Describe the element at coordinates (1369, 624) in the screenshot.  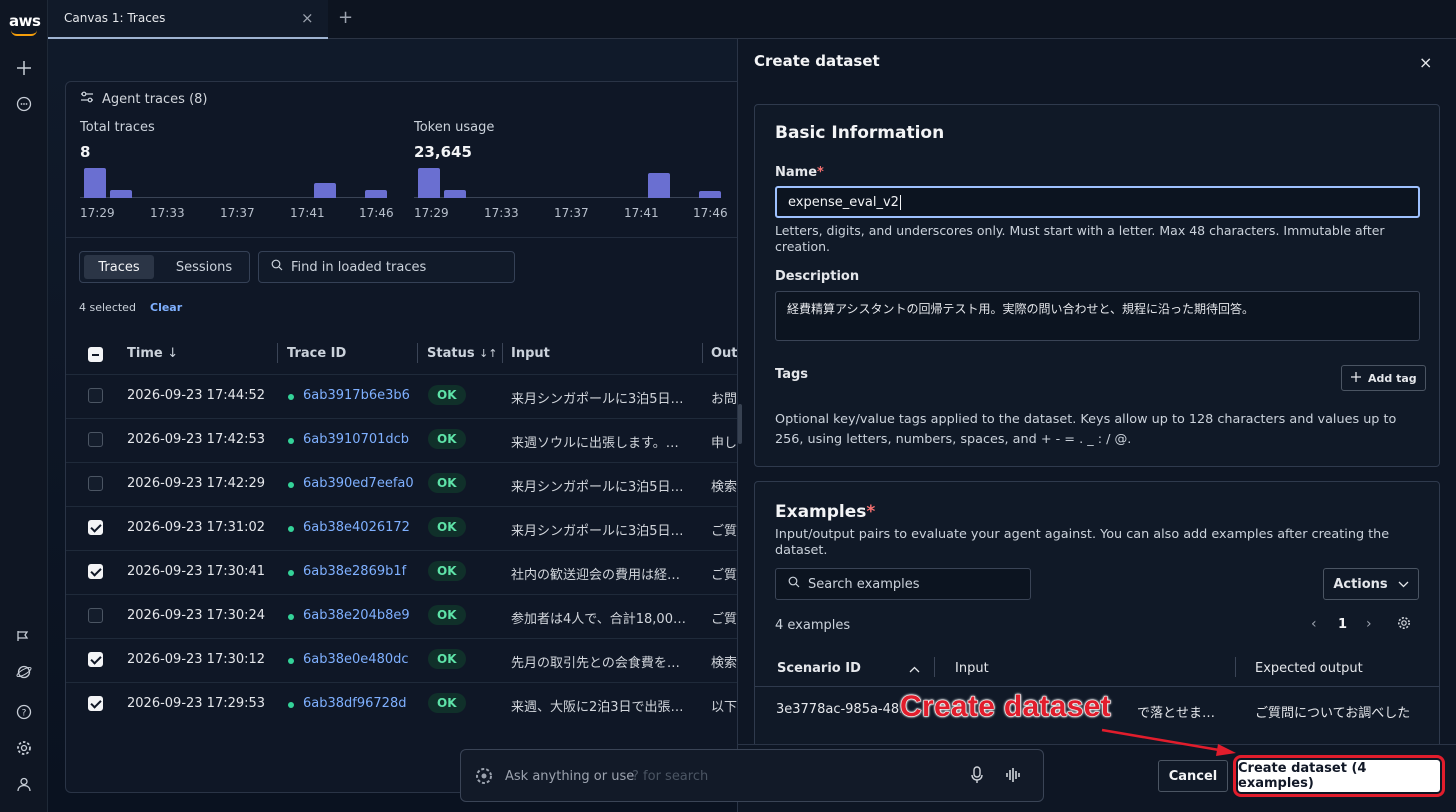
I see `next-page-icon: ›` at that location.